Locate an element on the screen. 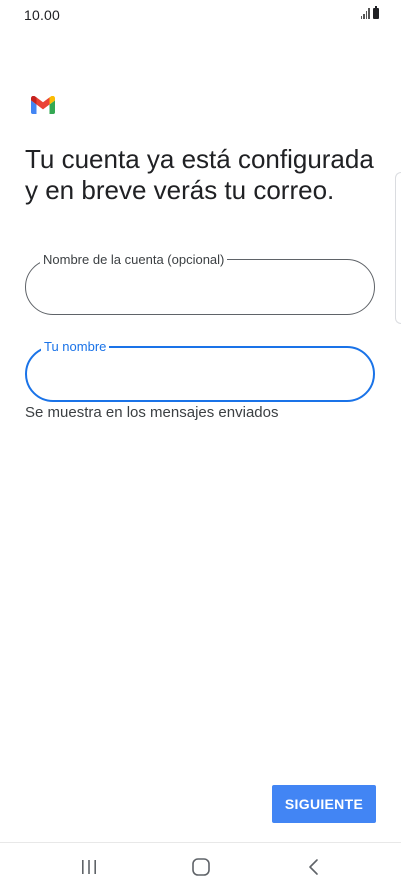 Image resolution: width=401 pixels, height=892 pixels. status-bar: 10.00 is located at coordinates (200, 15).